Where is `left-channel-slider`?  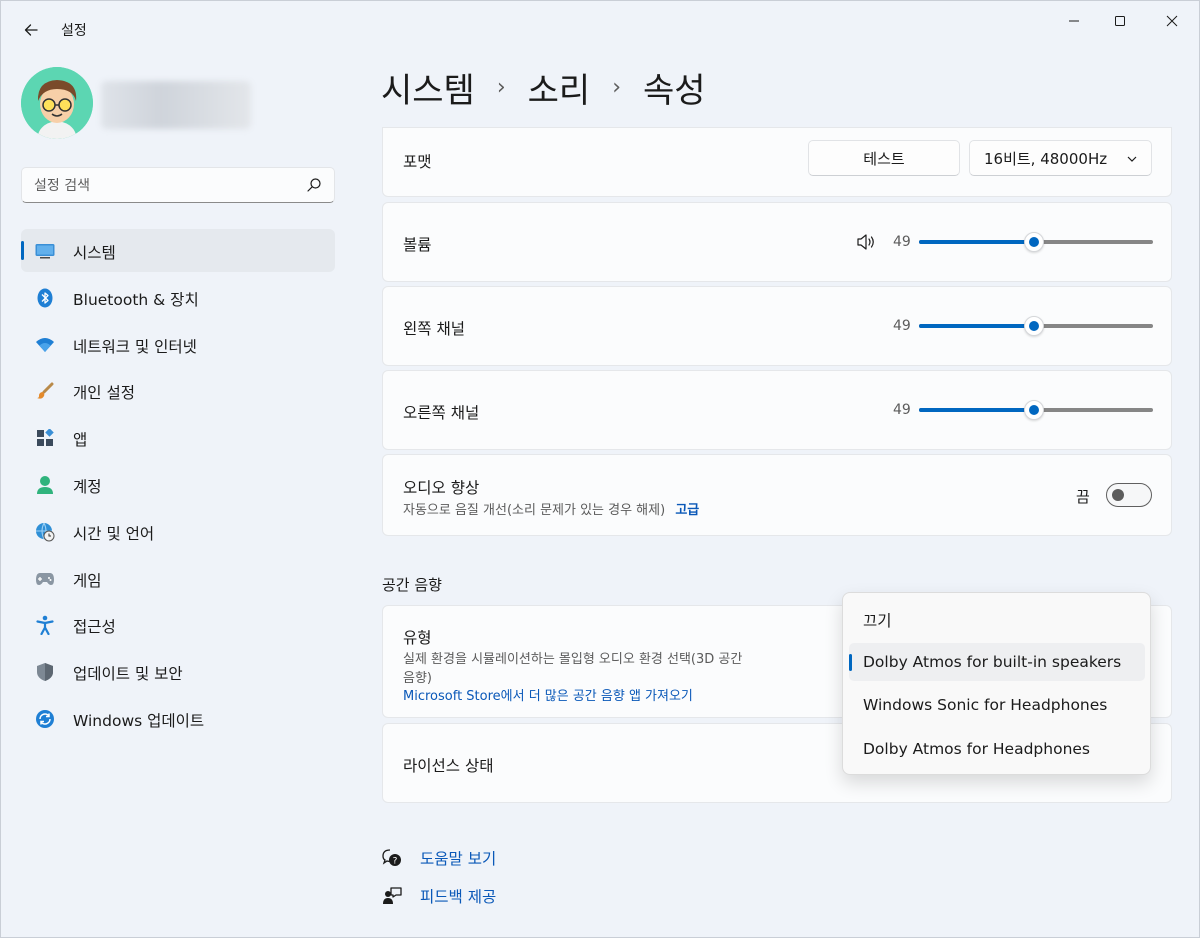 left-channel-slider is located at coordinates (1036, 326).